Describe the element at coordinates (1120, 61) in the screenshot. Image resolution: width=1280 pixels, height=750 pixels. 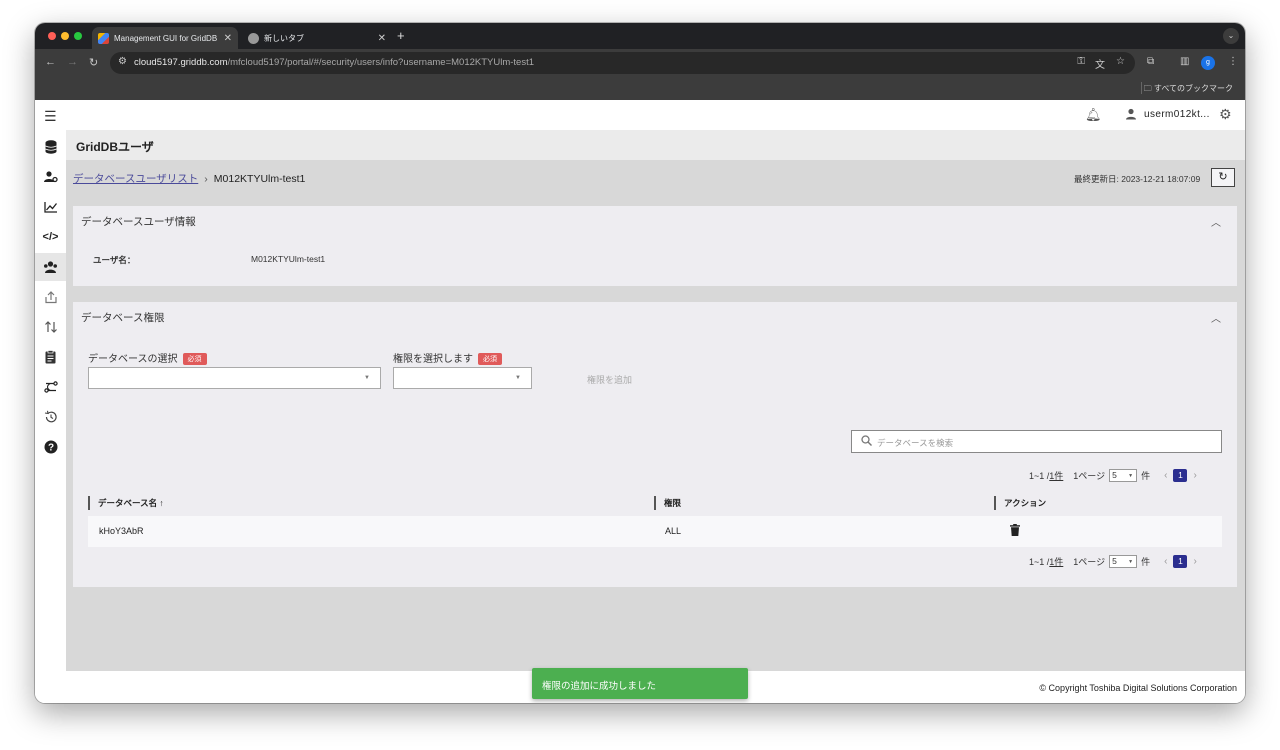
I see `bookmark-star-icon: ☆` at that location.